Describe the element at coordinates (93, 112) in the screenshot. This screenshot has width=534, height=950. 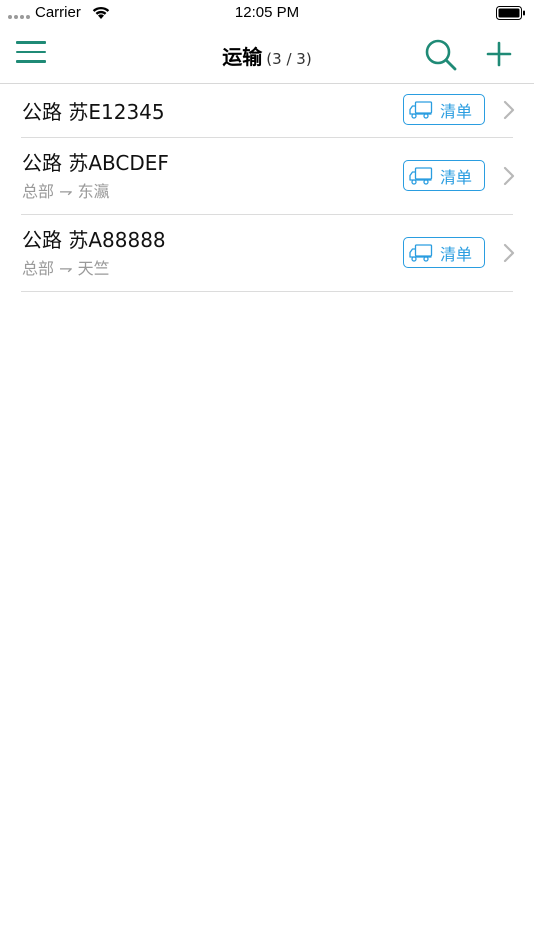
I see `item-title: 公路 苏E12345` at that location.